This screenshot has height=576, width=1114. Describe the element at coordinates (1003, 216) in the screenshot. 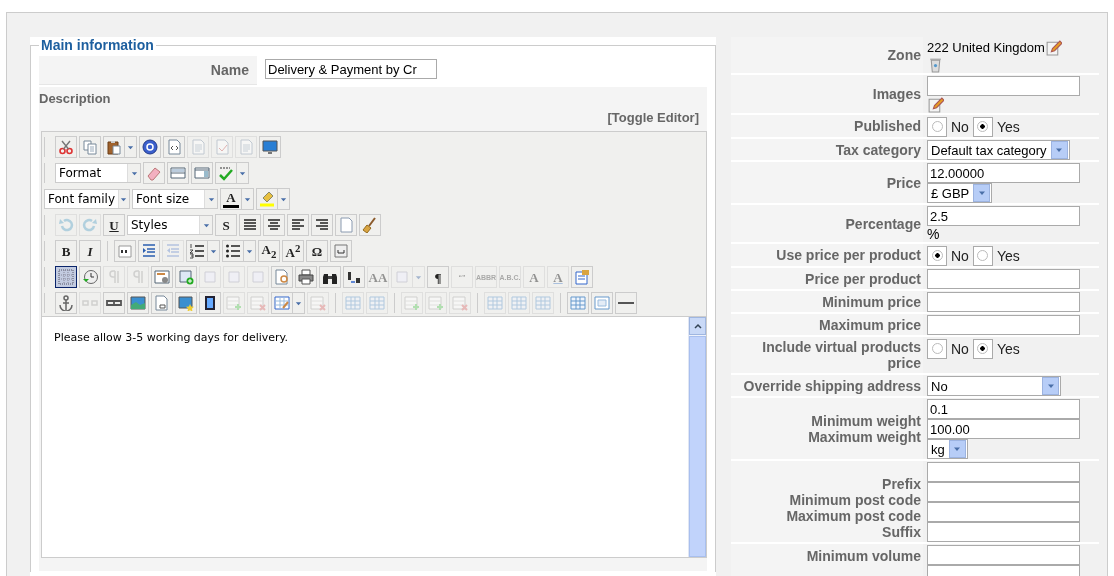

I see `text-input: 2.5` at that location.